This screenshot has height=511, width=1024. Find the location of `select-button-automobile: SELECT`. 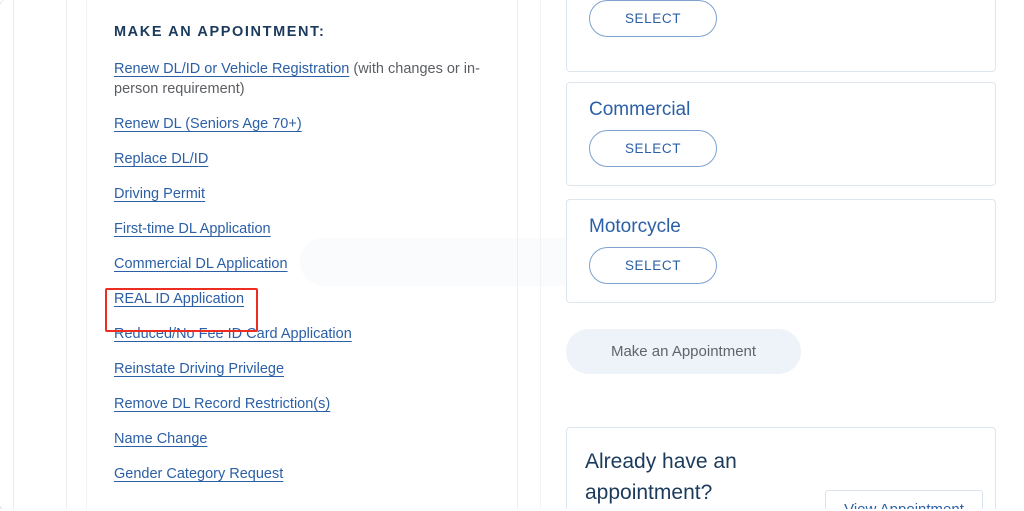

select-button-automobile: SELECT is located at coordinates (653, 18).